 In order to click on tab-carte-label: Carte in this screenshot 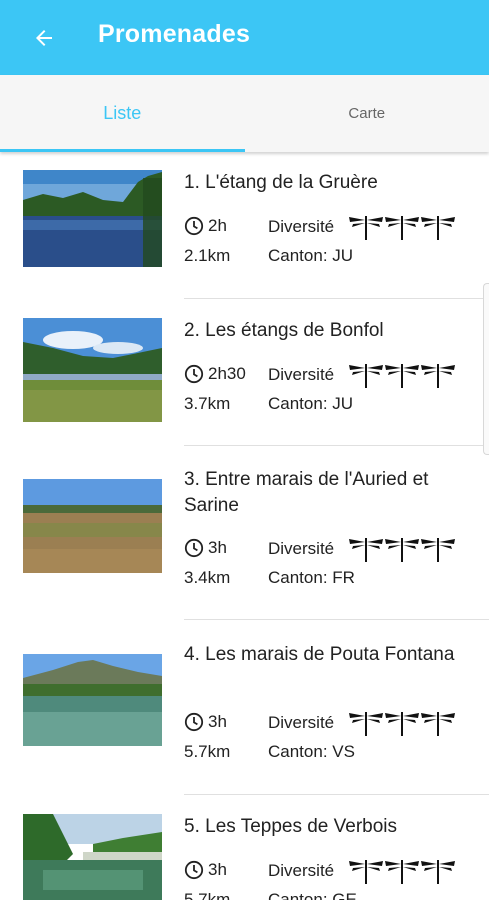, I will do `click(367, 113)`.